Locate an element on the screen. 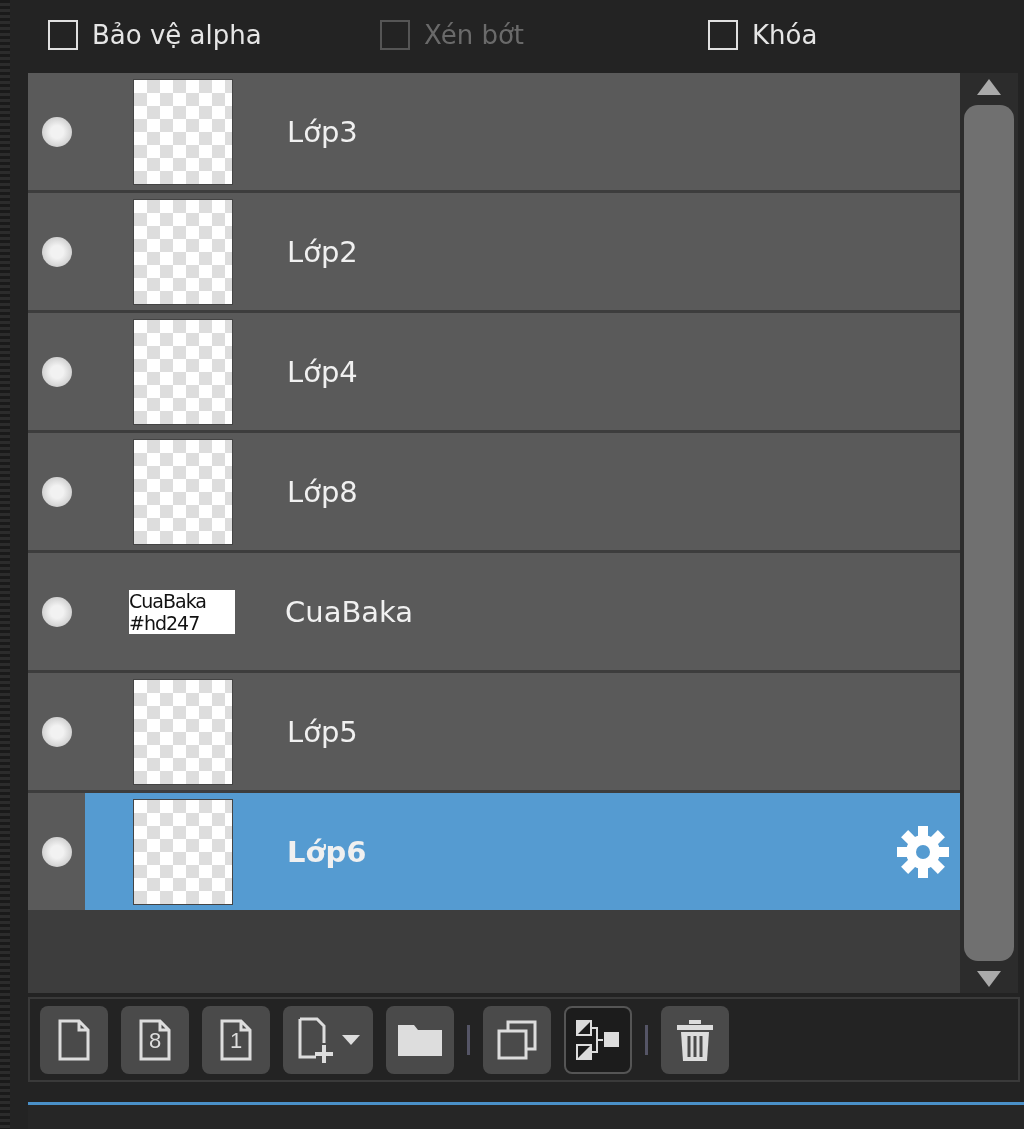 The width and height of the screenshot is (1024, 1129). new-layer-button: 8 is located at coordinates (155, 1039).